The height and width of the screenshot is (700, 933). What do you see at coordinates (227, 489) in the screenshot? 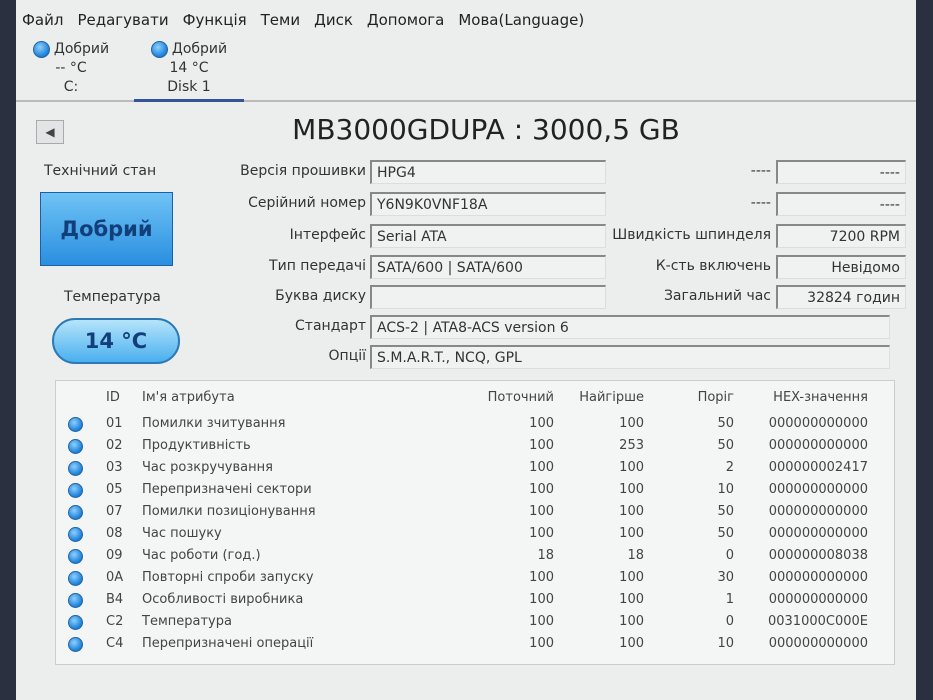
I see `attr-name: Перепризначені сектори` at bounding box center [227, 489].